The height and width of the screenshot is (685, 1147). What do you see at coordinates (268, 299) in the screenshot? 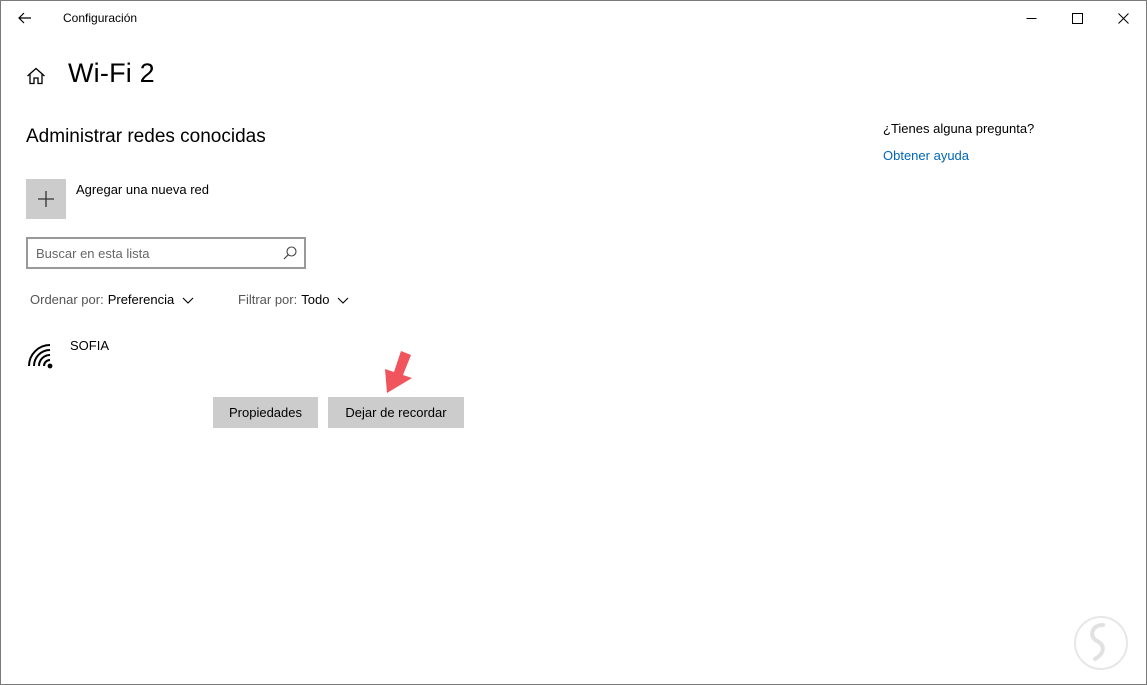
I see `filter-label: Filtrar por:` at bounding box center [268, 299].